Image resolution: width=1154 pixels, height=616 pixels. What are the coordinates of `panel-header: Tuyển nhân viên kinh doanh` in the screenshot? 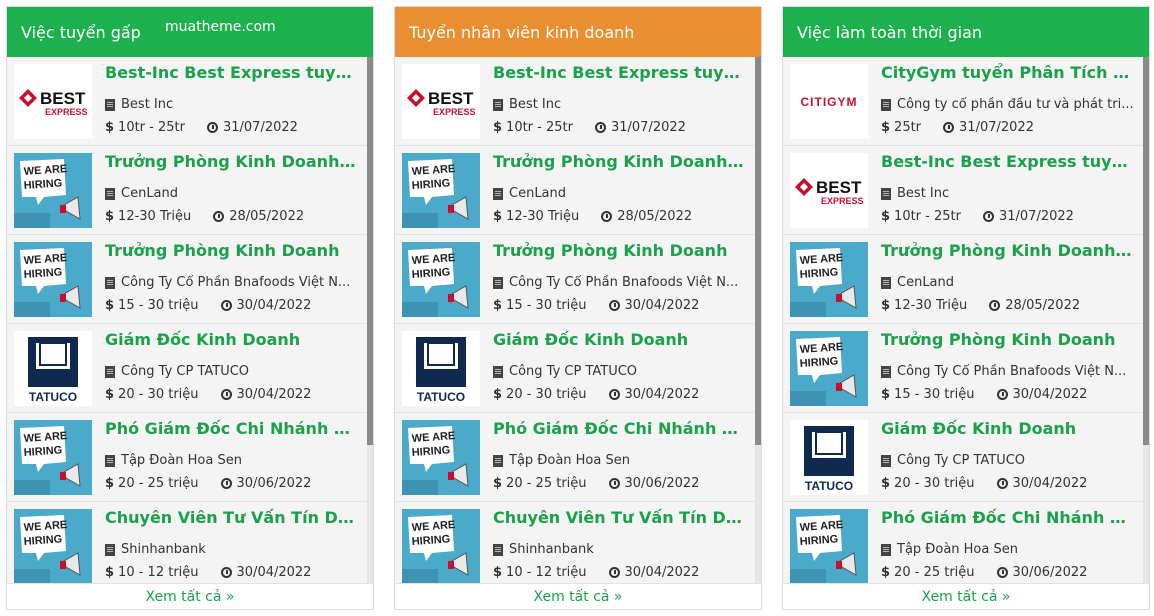 It's located at (578, 32).